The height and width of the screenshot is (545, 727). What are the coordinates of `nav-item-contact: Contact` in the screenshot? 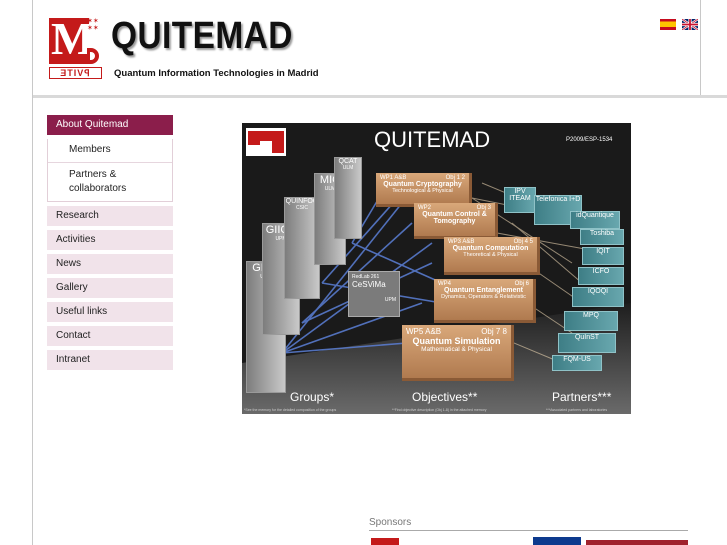 It's located at (110, 338).